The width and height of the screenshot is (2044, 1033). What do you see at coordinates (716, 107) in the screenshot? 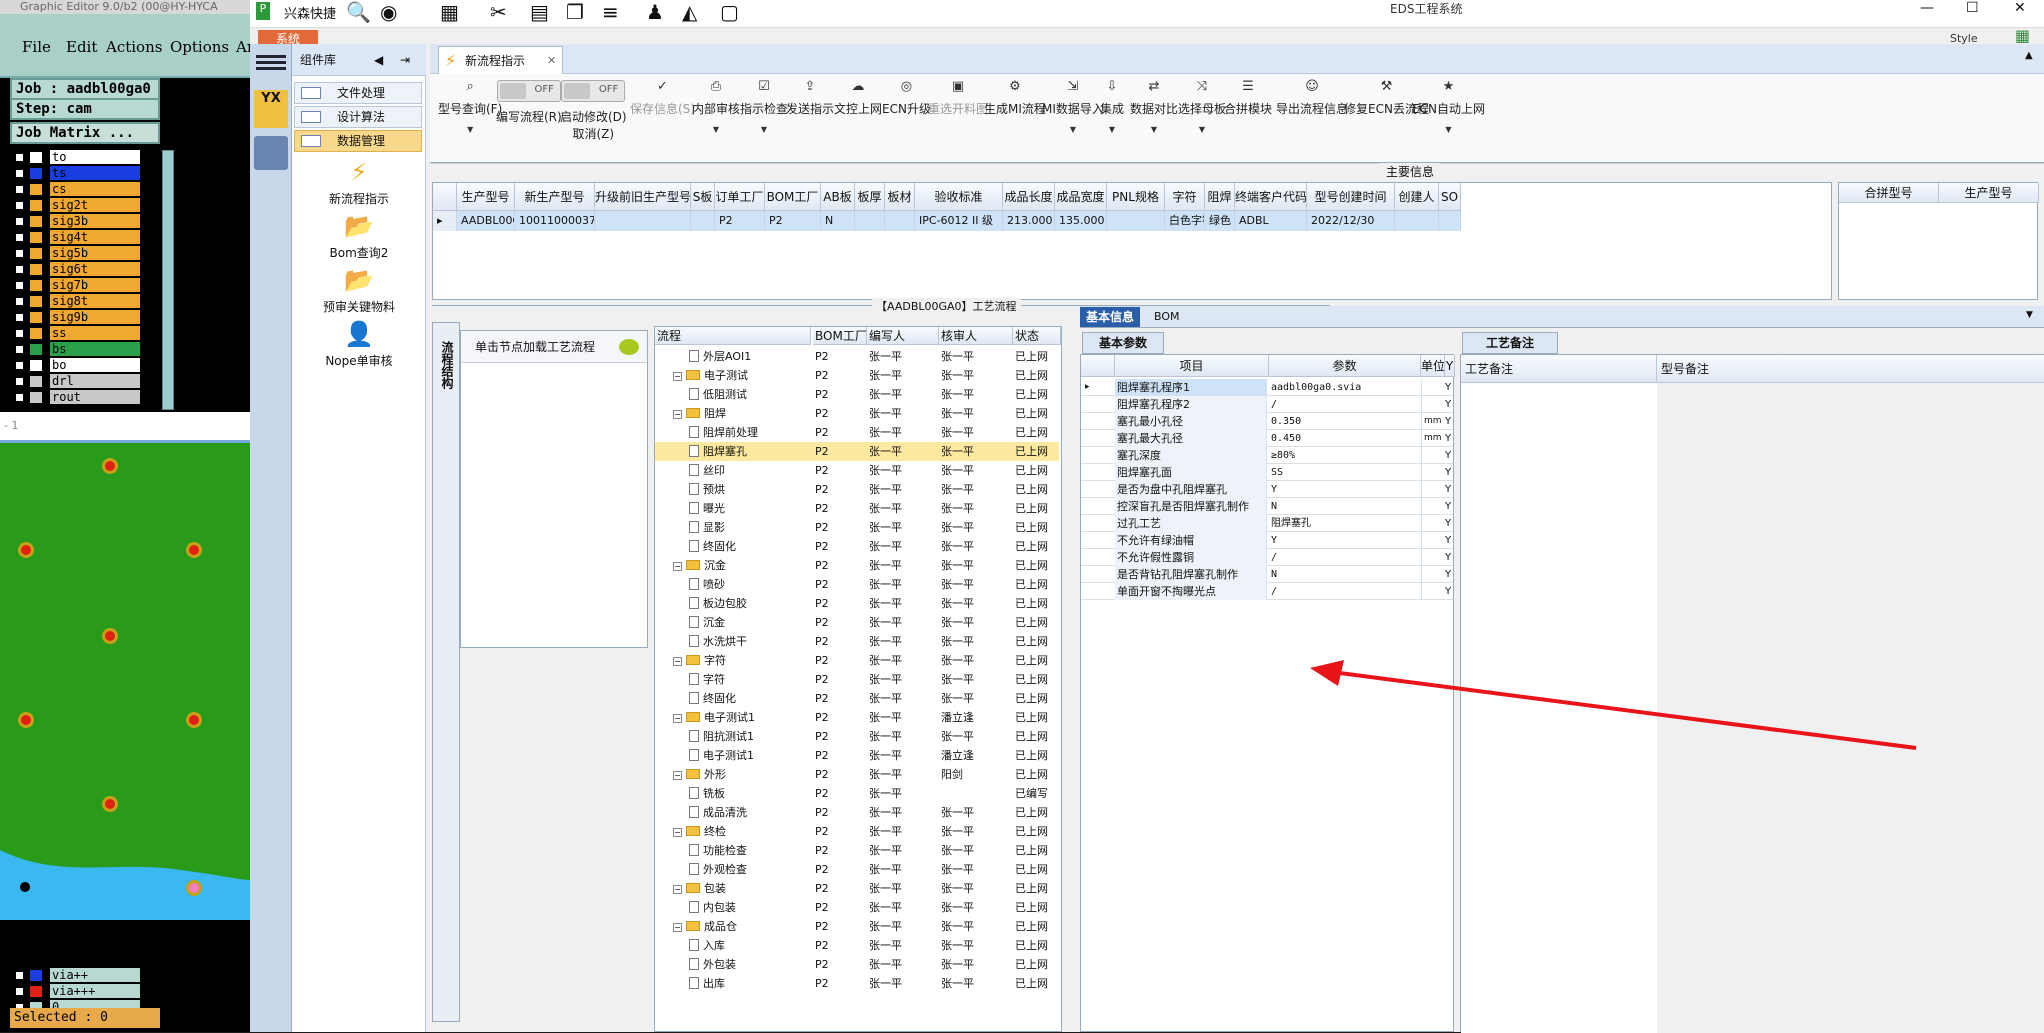
I see `toolbar-print-button: ⎙ 内部审核 ▼` at bounding box center [716, 107].